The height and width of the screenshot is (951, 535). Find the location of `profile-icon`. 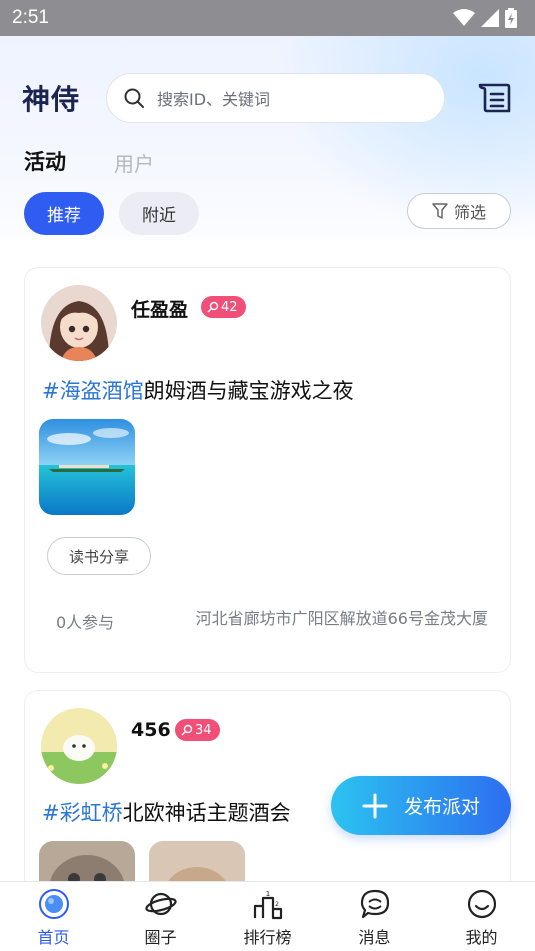

profile-icon is located at coordinates (481, 904).